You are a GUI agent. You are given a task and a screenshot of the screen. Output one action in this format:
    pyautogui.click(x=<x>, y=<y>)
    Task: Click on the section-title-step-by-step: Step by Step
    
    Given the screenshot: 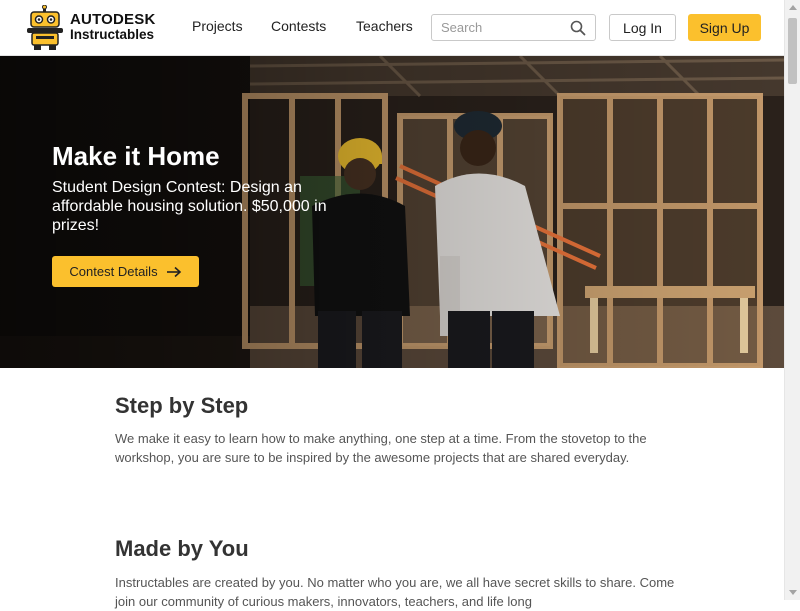 What is the action you would take?
    pyautogui.click(x=182, y=405)
    